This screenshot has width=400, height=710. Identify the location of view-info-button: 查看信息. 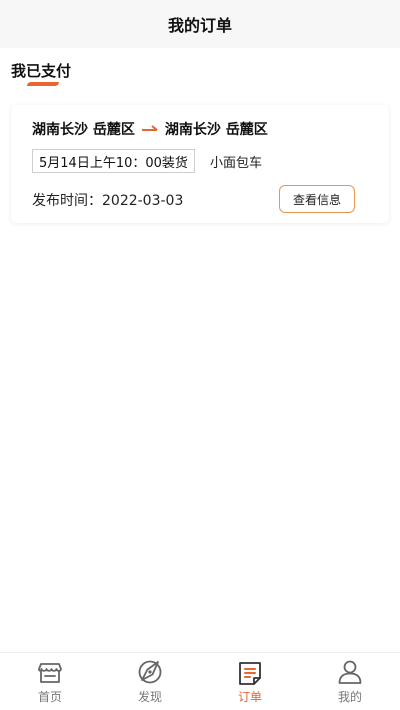
(317, 199).